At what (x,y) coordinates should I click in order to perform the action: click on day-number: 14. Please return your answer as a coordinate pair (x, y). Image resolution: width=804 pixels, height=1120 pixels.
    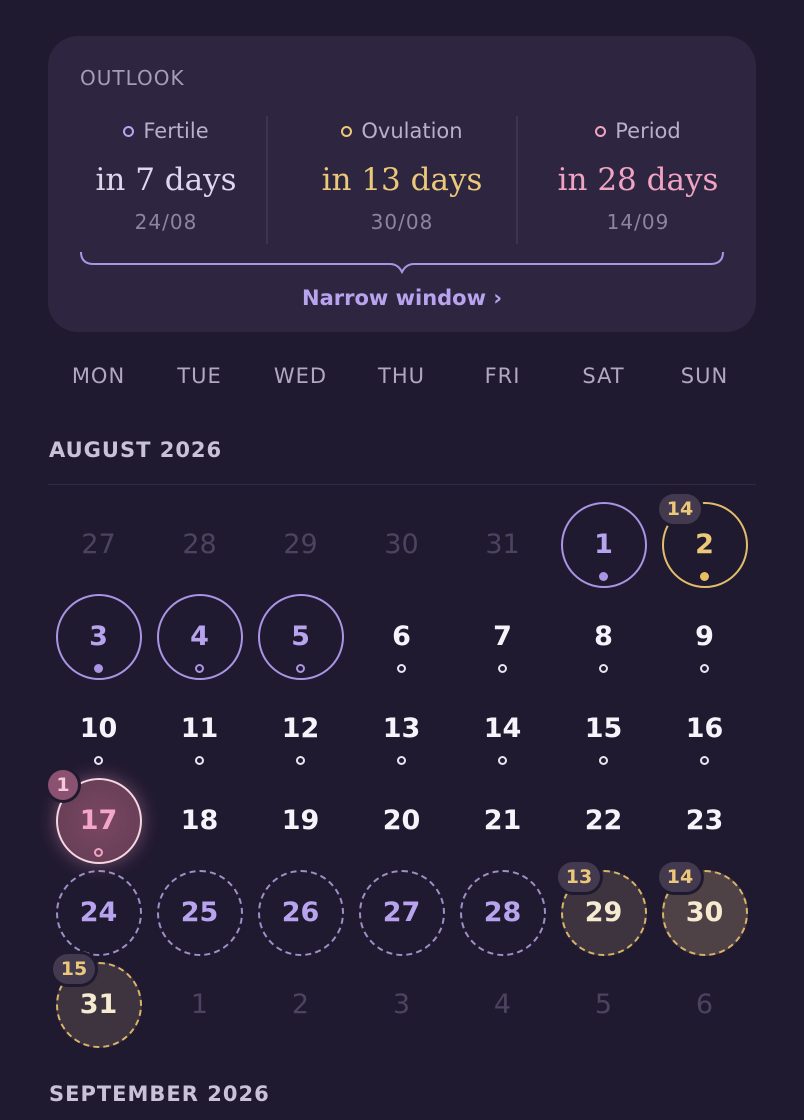
    Looking at the image, I should click on (502, 728).